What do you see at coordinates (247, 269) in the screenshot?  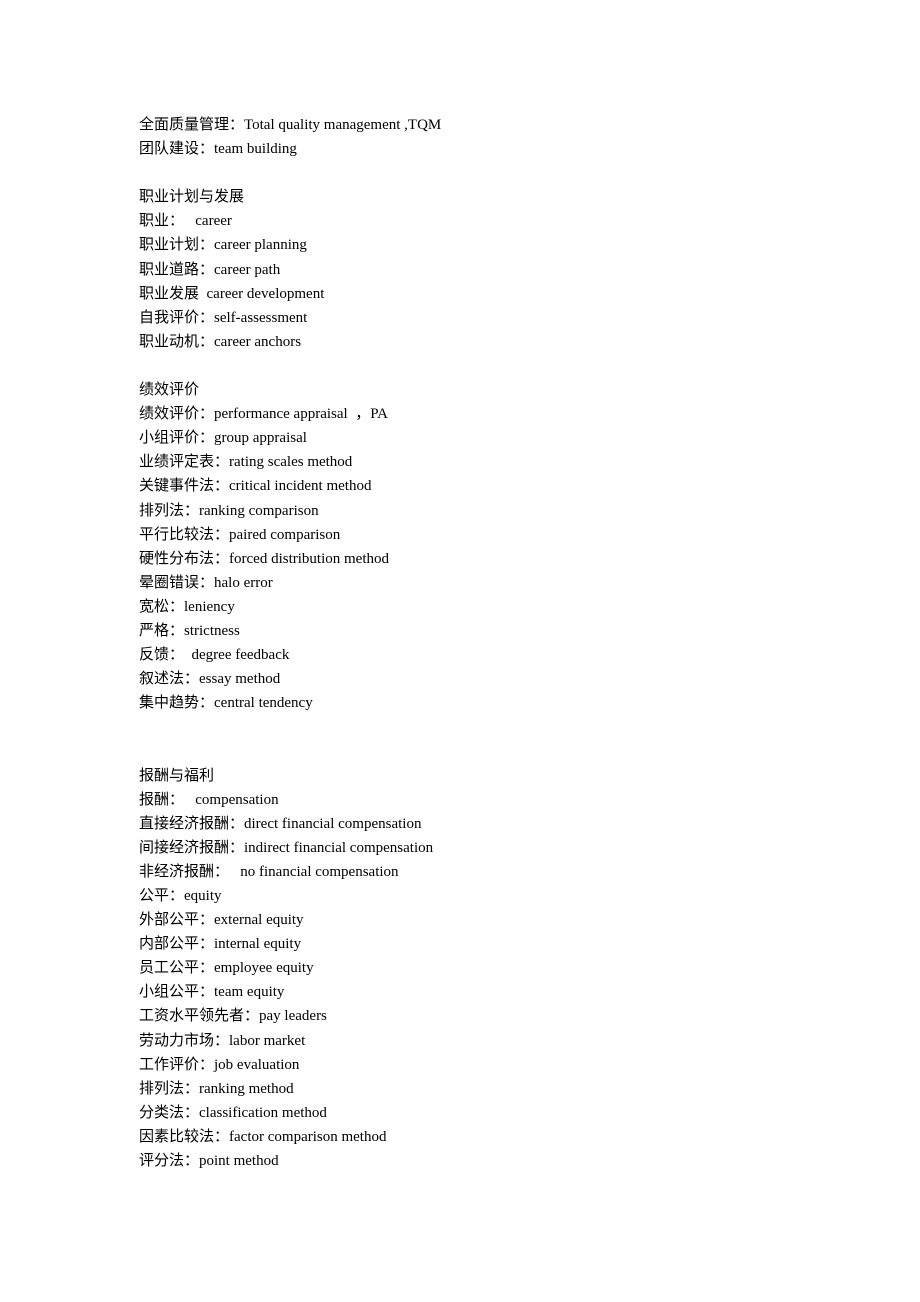 I see `term-en: career path` at bounding box center [247, 269].